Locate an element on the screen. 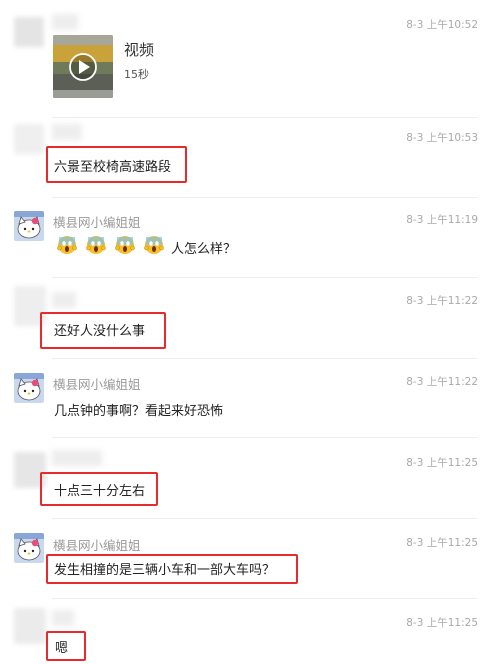 This screenshot has height=664, width=499. video-duration: 15秒 is located at coordinates (136, 74).